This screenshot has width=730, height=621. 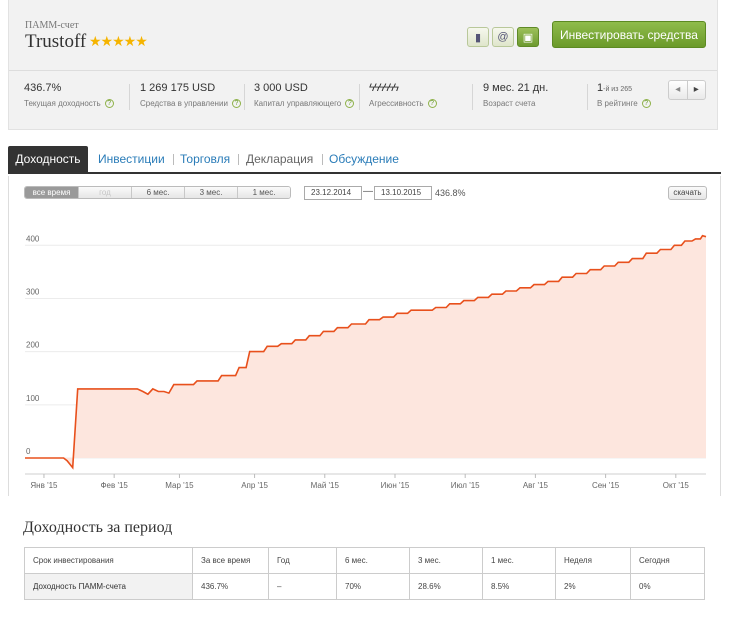 I want to click on x-tick-label: Сен '15, so click(x=606, y=485).